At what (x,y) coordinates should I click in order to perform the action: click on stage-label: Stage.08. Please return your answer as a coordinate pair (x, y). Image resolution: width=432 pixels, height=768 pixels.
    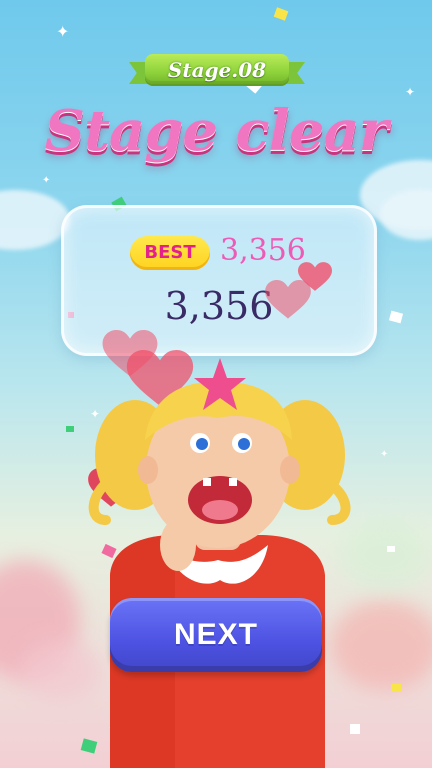
    Looking at the image, I should click on (217, 70).